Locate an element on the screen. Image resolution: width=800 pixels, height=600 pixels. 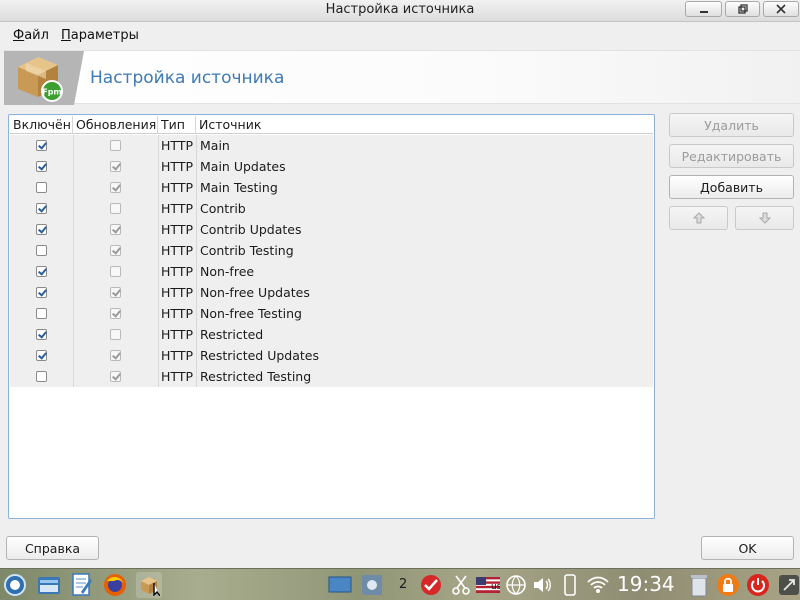
wifi-icon is located at coordinates (598, 585).